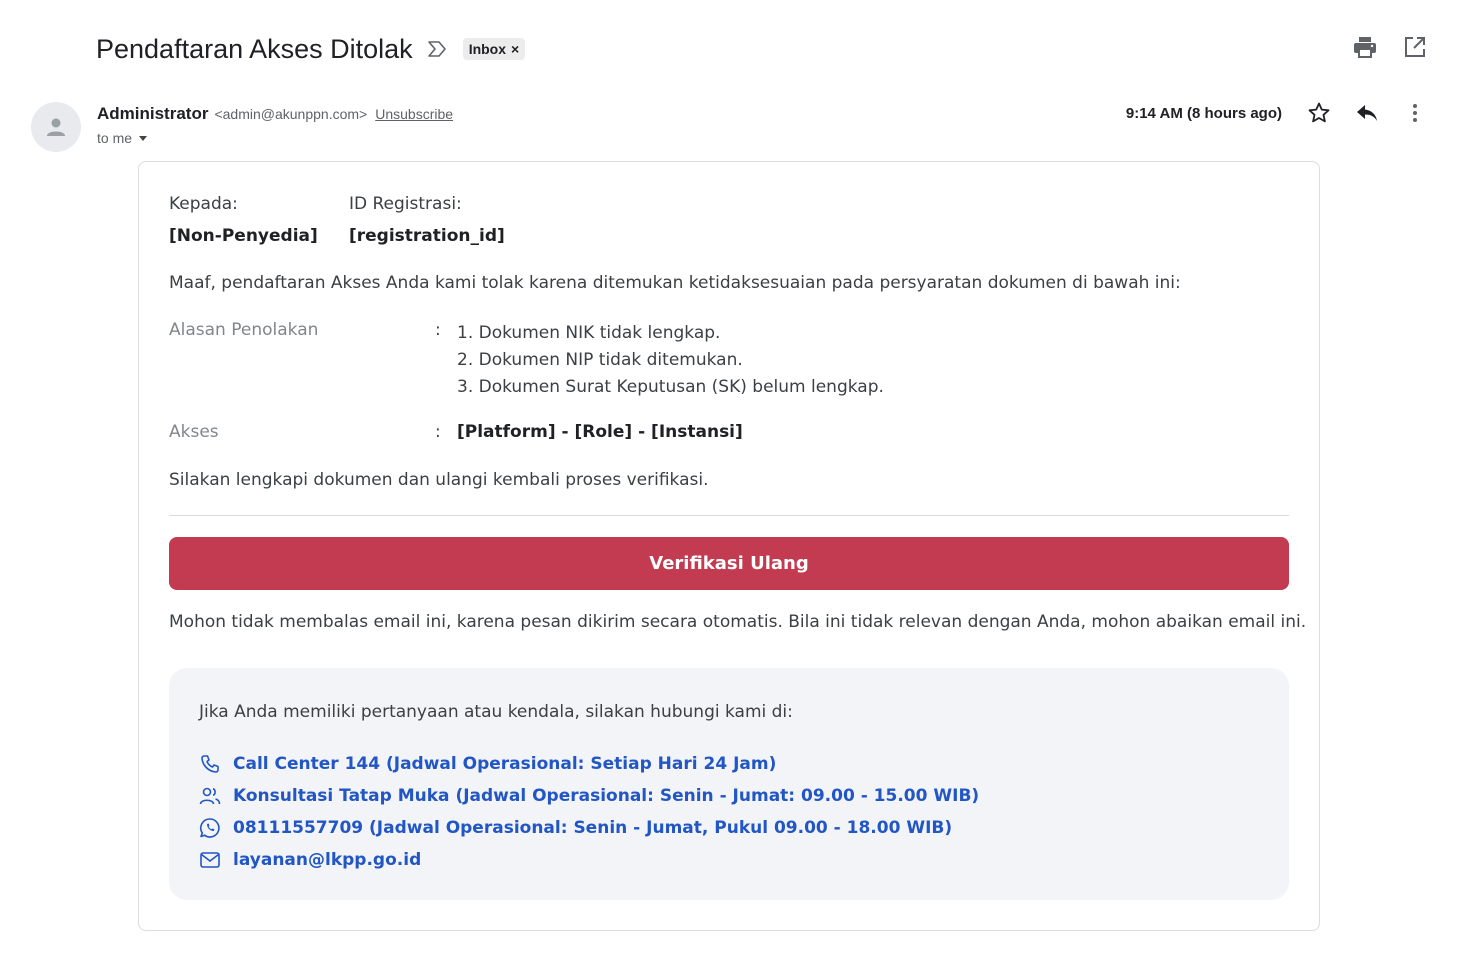 The height and width of the screenshot is (958, 1466). I want to click on recipient-label: to me, so click(115, 138).